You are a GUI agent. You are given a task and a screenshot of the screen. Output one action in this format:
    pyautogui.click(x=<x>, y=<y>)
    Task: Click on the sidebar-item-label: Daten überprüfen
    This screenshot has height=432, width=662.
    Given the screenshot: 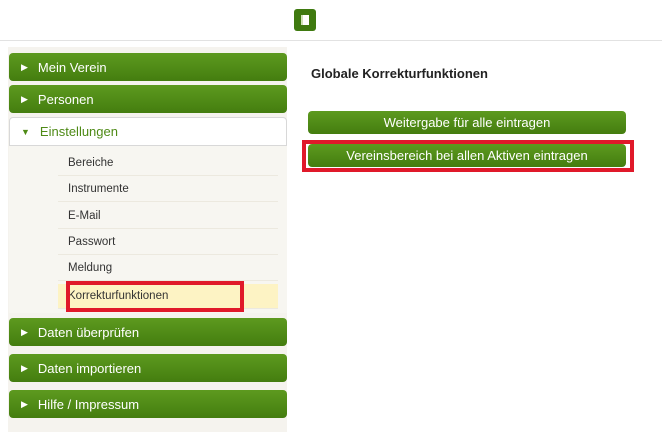 What is the action you would take?
    pyautogui.click(x=88, y=332)
    